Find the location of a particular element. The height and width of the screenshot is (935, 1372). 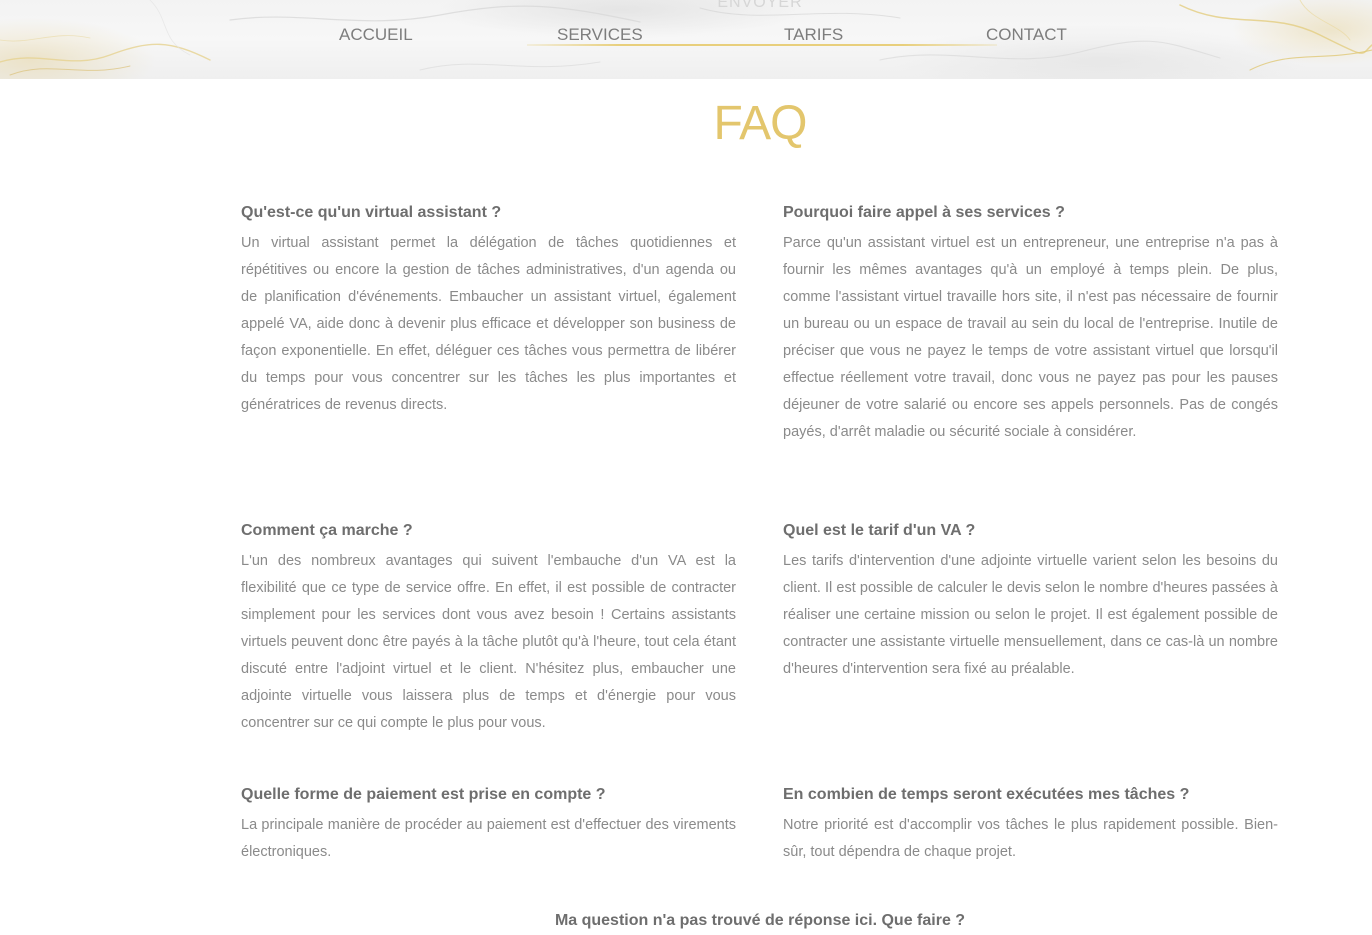

site-header: ENVOYER ACCUEIL SERVICES TARIFS CONTACT is located at coordinates (686, 39).